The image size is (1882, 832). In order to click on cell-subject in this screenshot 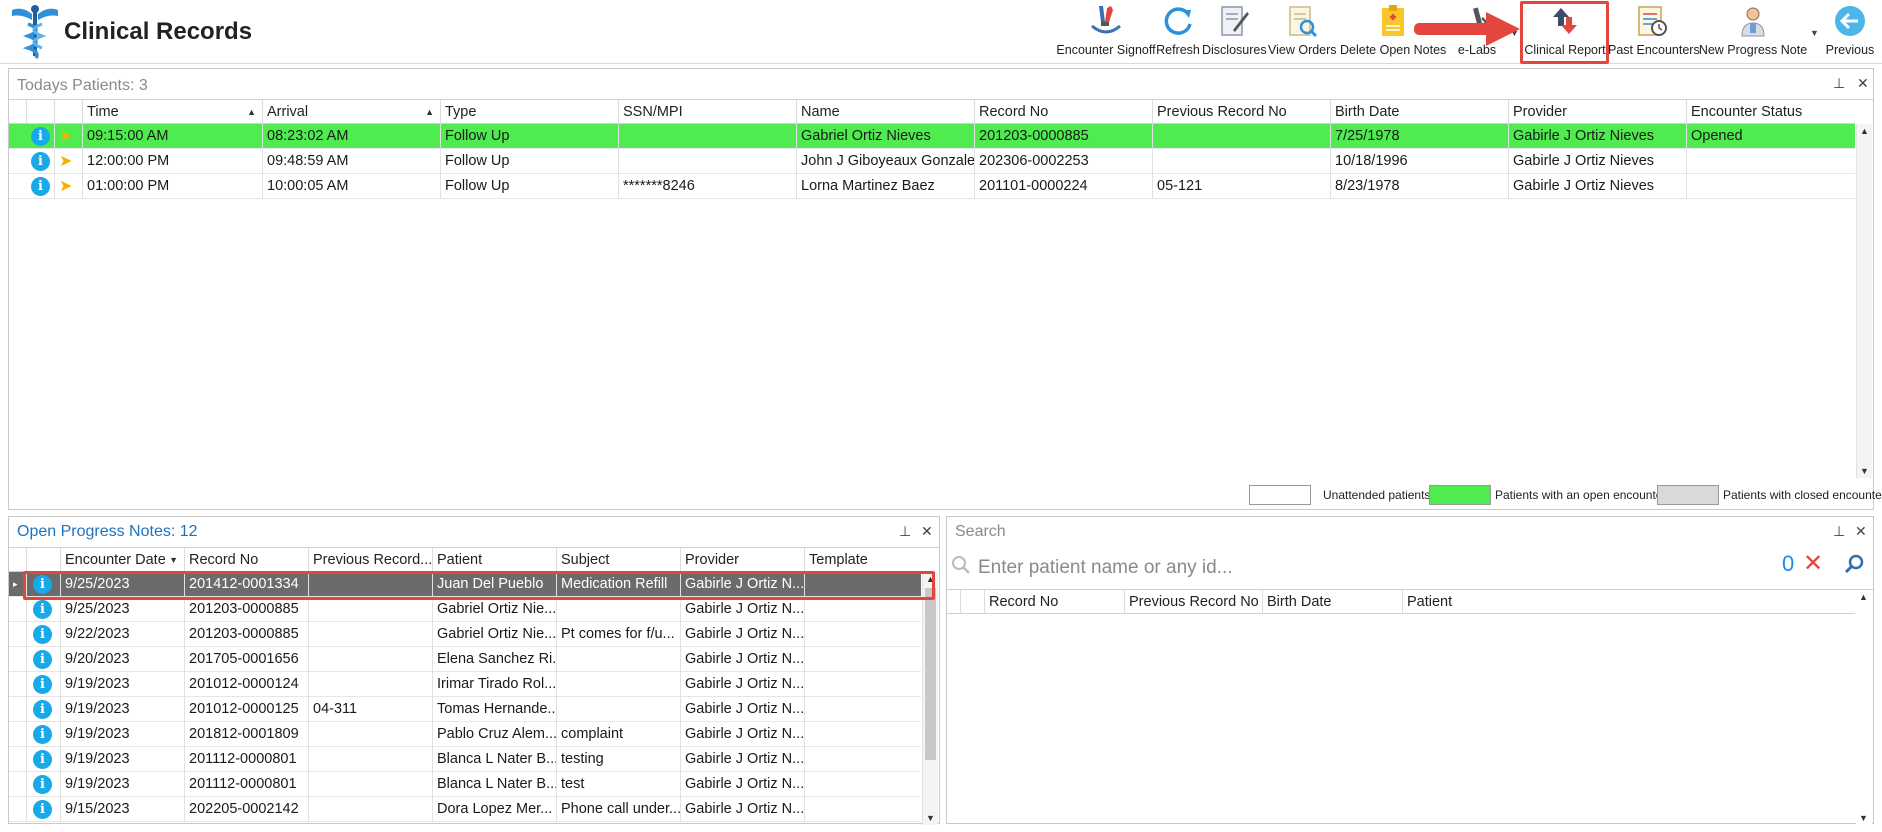, I will do `click(619, 709)`.